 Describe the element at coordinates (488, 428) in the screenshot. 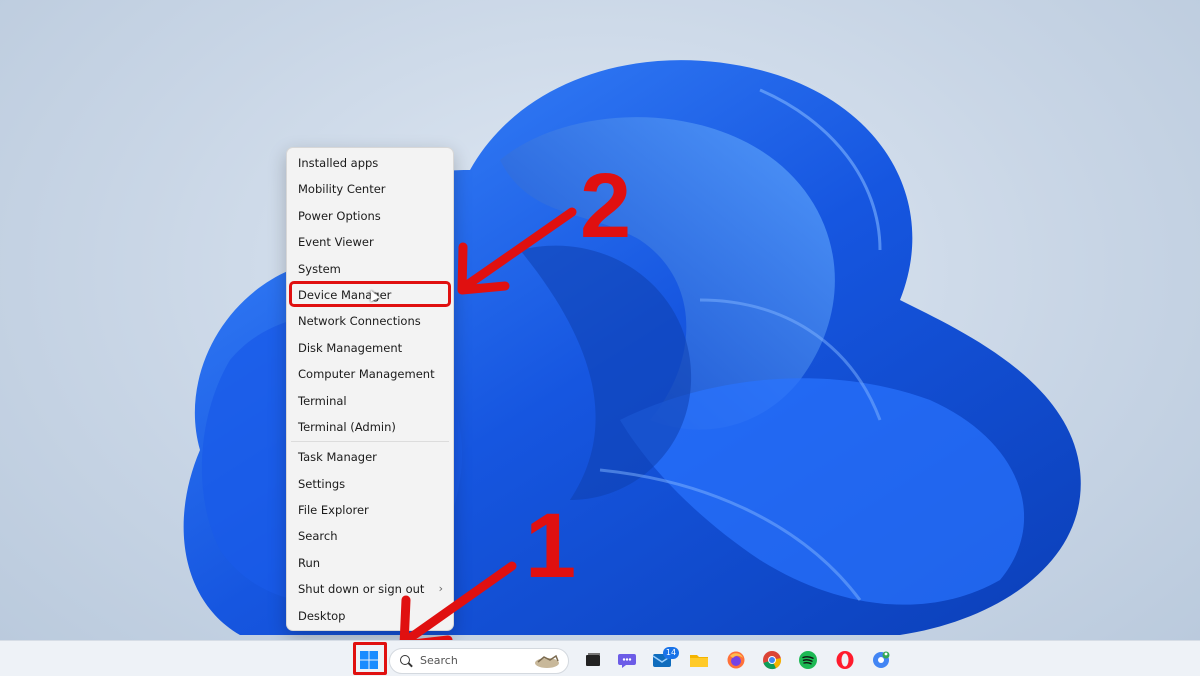

I see `annotation-arrows` at that location.